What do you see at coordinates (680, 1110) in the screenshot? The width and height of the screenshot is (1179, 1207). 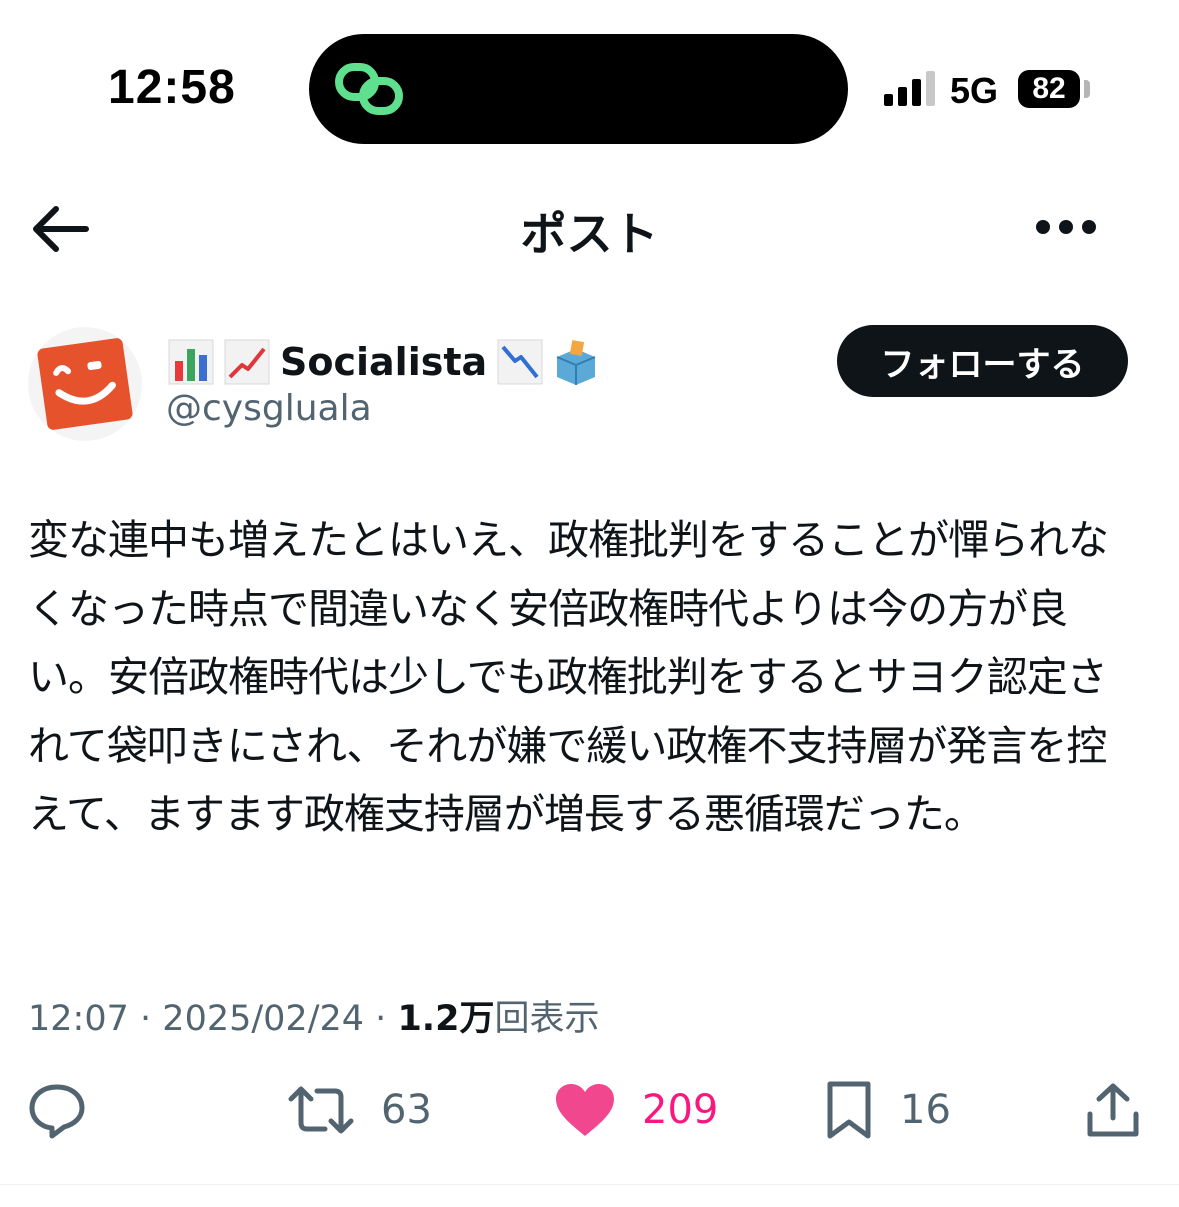 I see `like-count: 209` at bounding box center [680, 1110].